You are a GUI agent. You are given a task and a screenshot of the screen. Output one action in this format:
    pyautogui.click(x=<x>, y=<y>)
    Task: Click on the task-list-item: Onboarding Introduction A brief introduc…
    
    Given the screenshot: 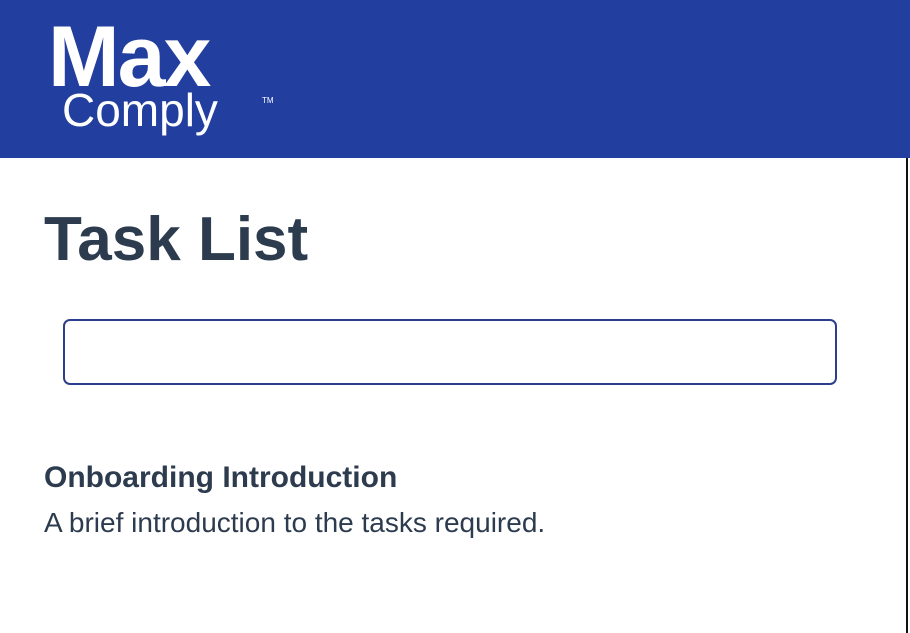 What is the action you would take?
    pyautogui.click(x=454, y=503)
    